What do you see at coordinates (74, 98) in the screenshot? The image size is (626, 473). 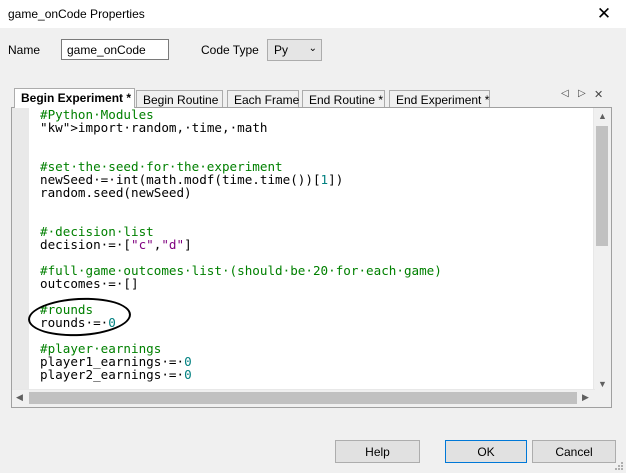 I see `tab-begin-experiment: Begin Experiment *` at bounding box center [74, 98].